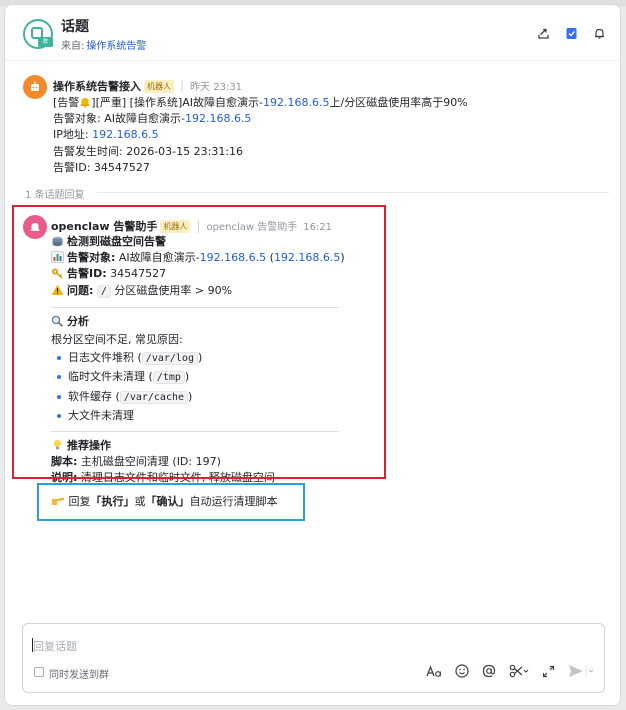  What do you see at coordinates (462, 671) in the screenshot?
I see `emoji-icon` at bounding box center [462, 671].